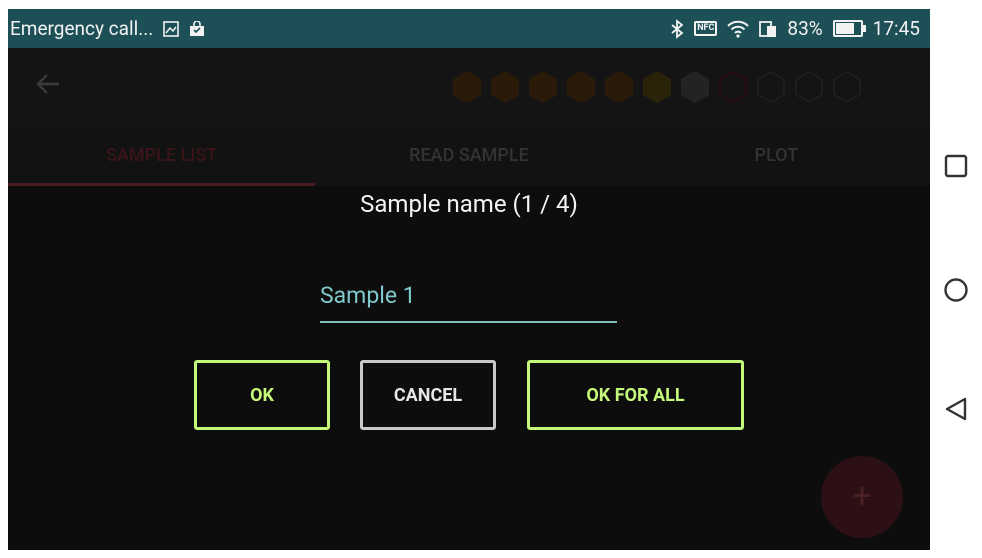 Image resolution: width=982 pixels, height=558 pixels. Describe the element at coordinates (262, 395) in the screenshot. I see `ok-button: OK` at that location.